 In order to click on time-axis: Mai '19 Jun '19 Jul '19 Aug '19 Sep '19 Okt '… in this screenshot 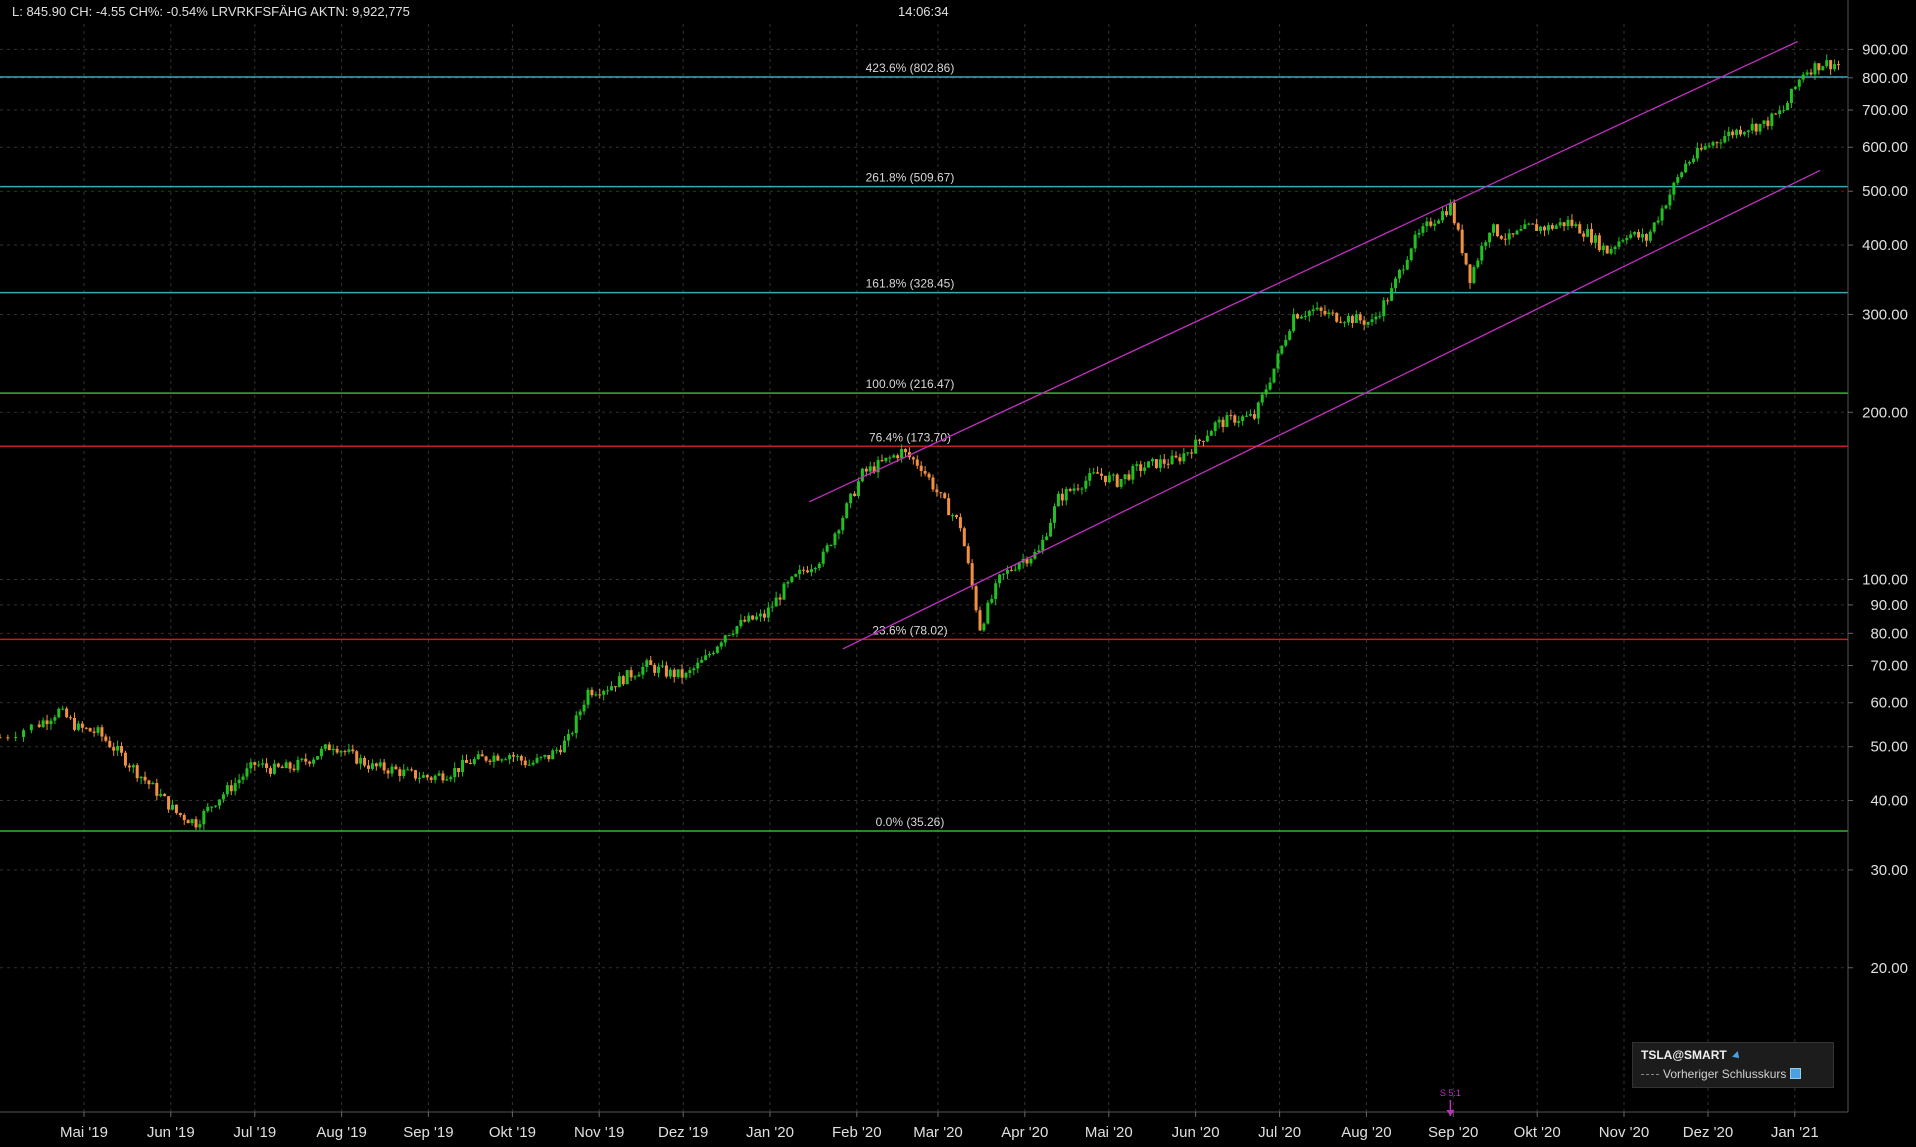, I will do `click(924, 1126)`.